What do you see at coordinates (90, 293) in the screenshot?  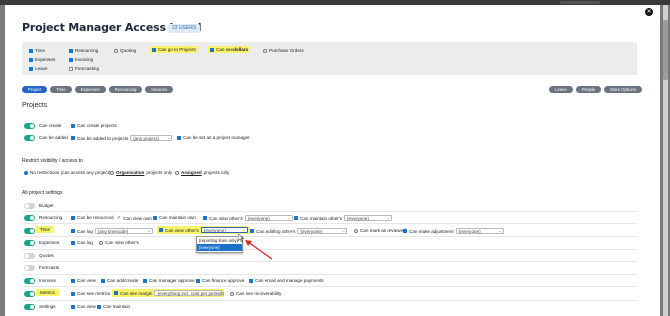 I see `can-see-metrics: Can see metrics` at bounding box center [90, 293].